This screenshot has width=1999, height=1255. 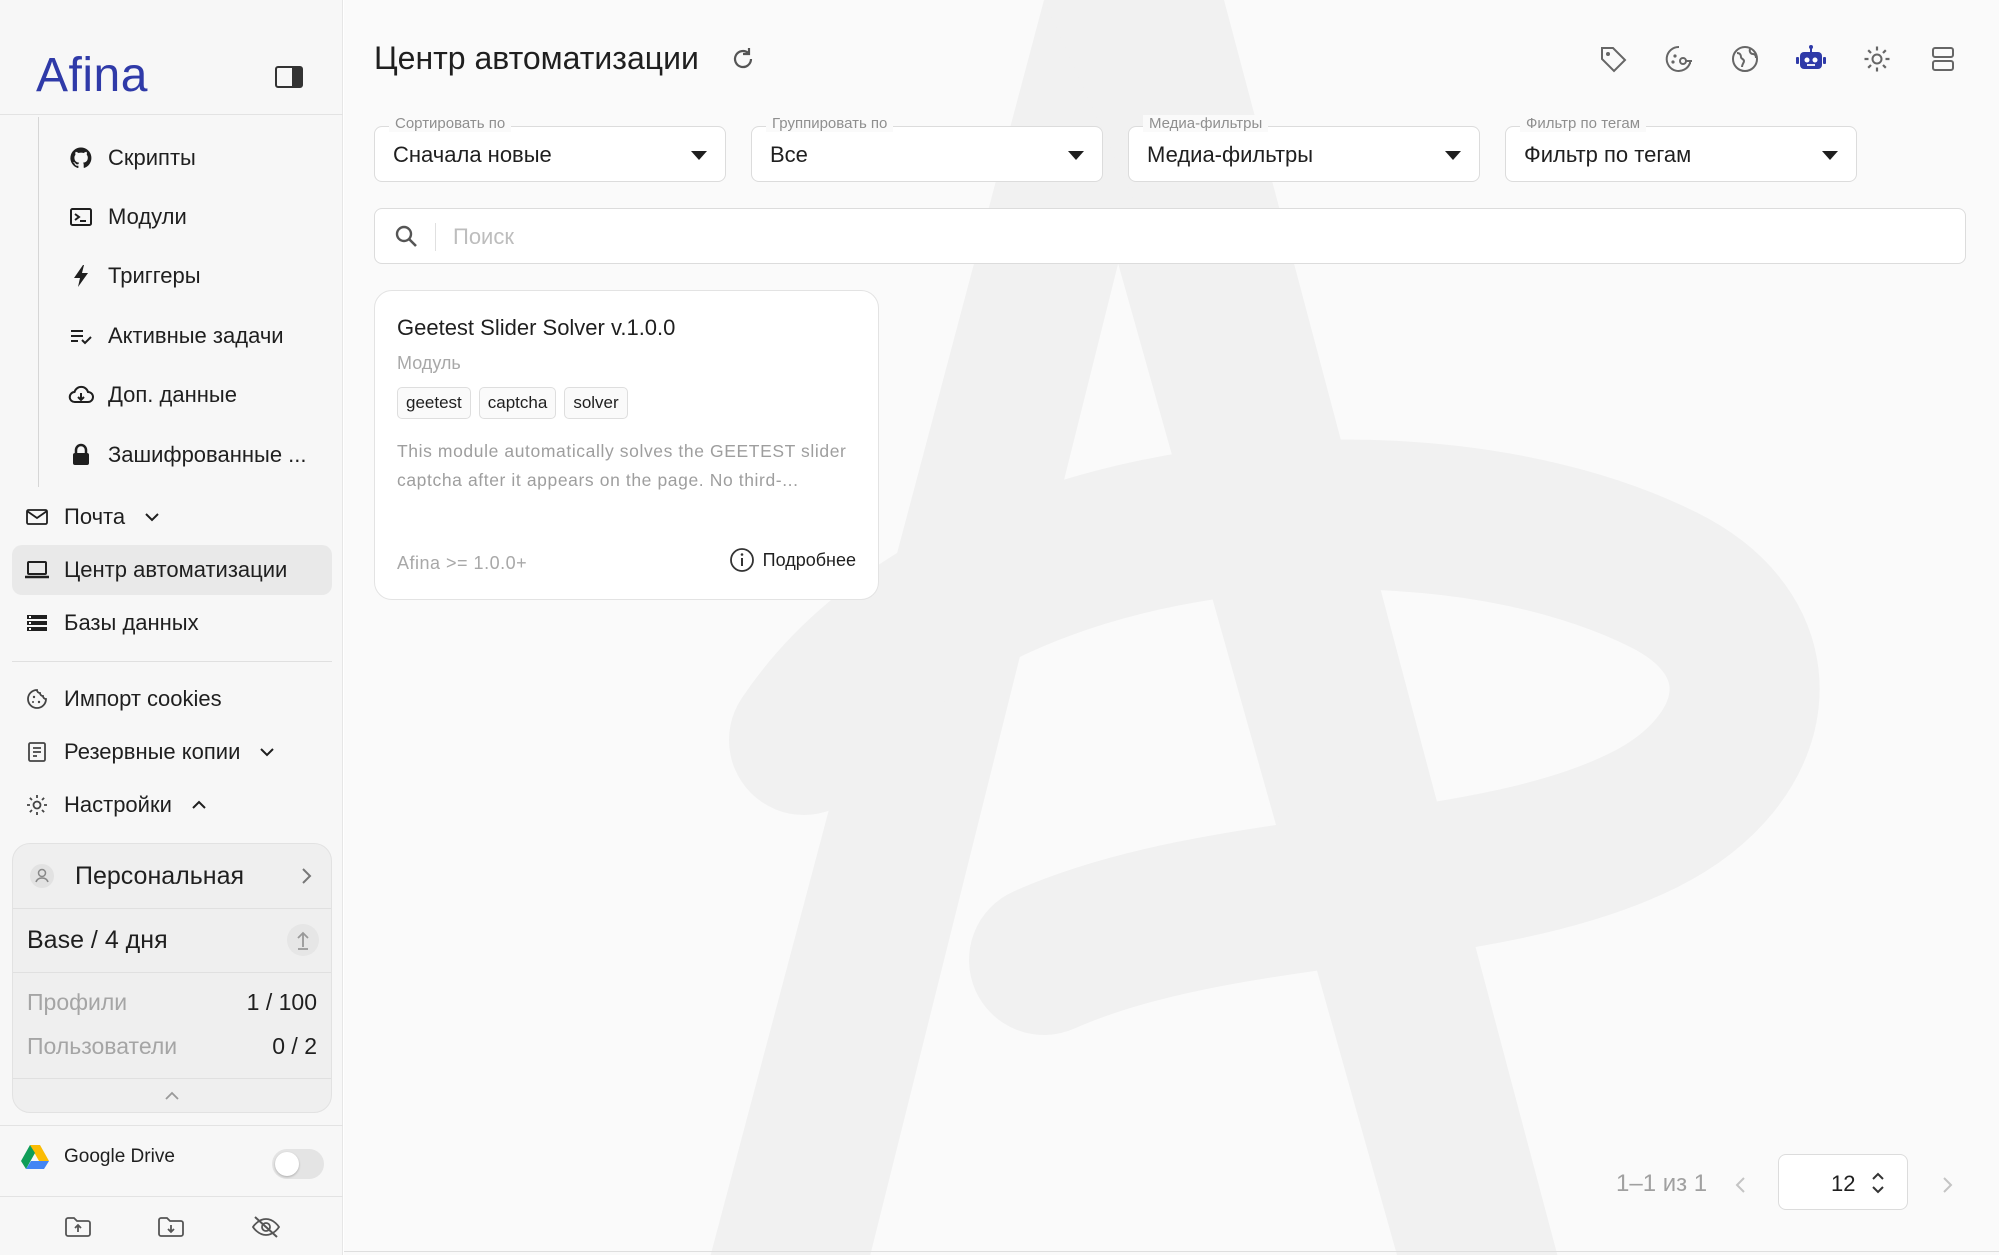 I want to click on profiles-value: 1 / 100, so click(x=281, y=1001).